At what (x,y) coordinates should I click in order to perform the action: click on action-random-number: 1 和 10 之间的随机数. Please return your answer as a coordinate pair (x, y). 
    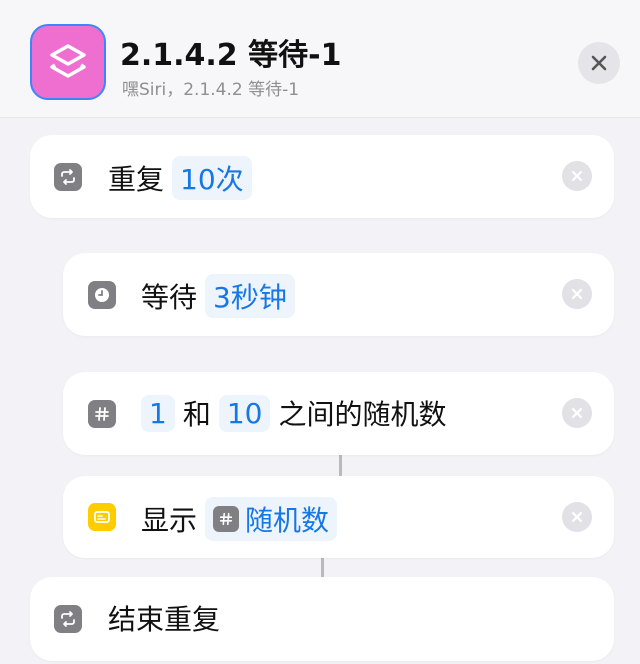
    Looking at the image, I should click on (338, 413).